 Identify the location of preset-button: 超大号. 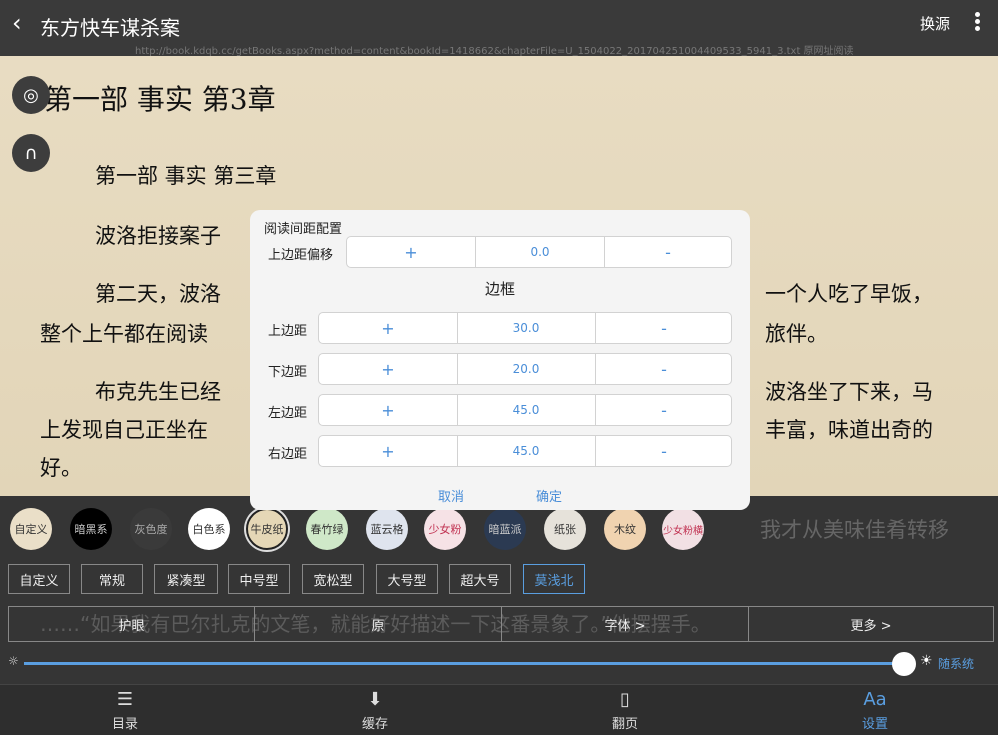
(480, 579).